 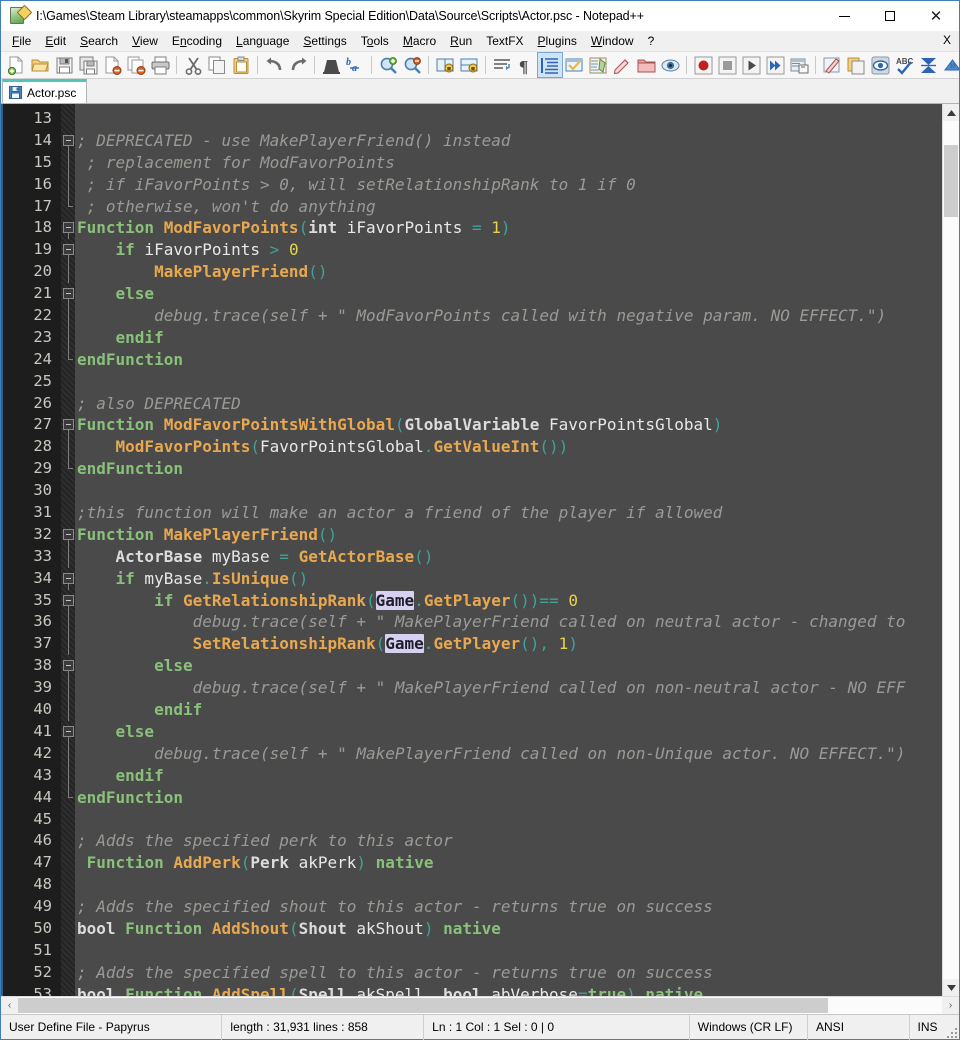 I want to click on play-macro-icon, so click(x=751, y=65).